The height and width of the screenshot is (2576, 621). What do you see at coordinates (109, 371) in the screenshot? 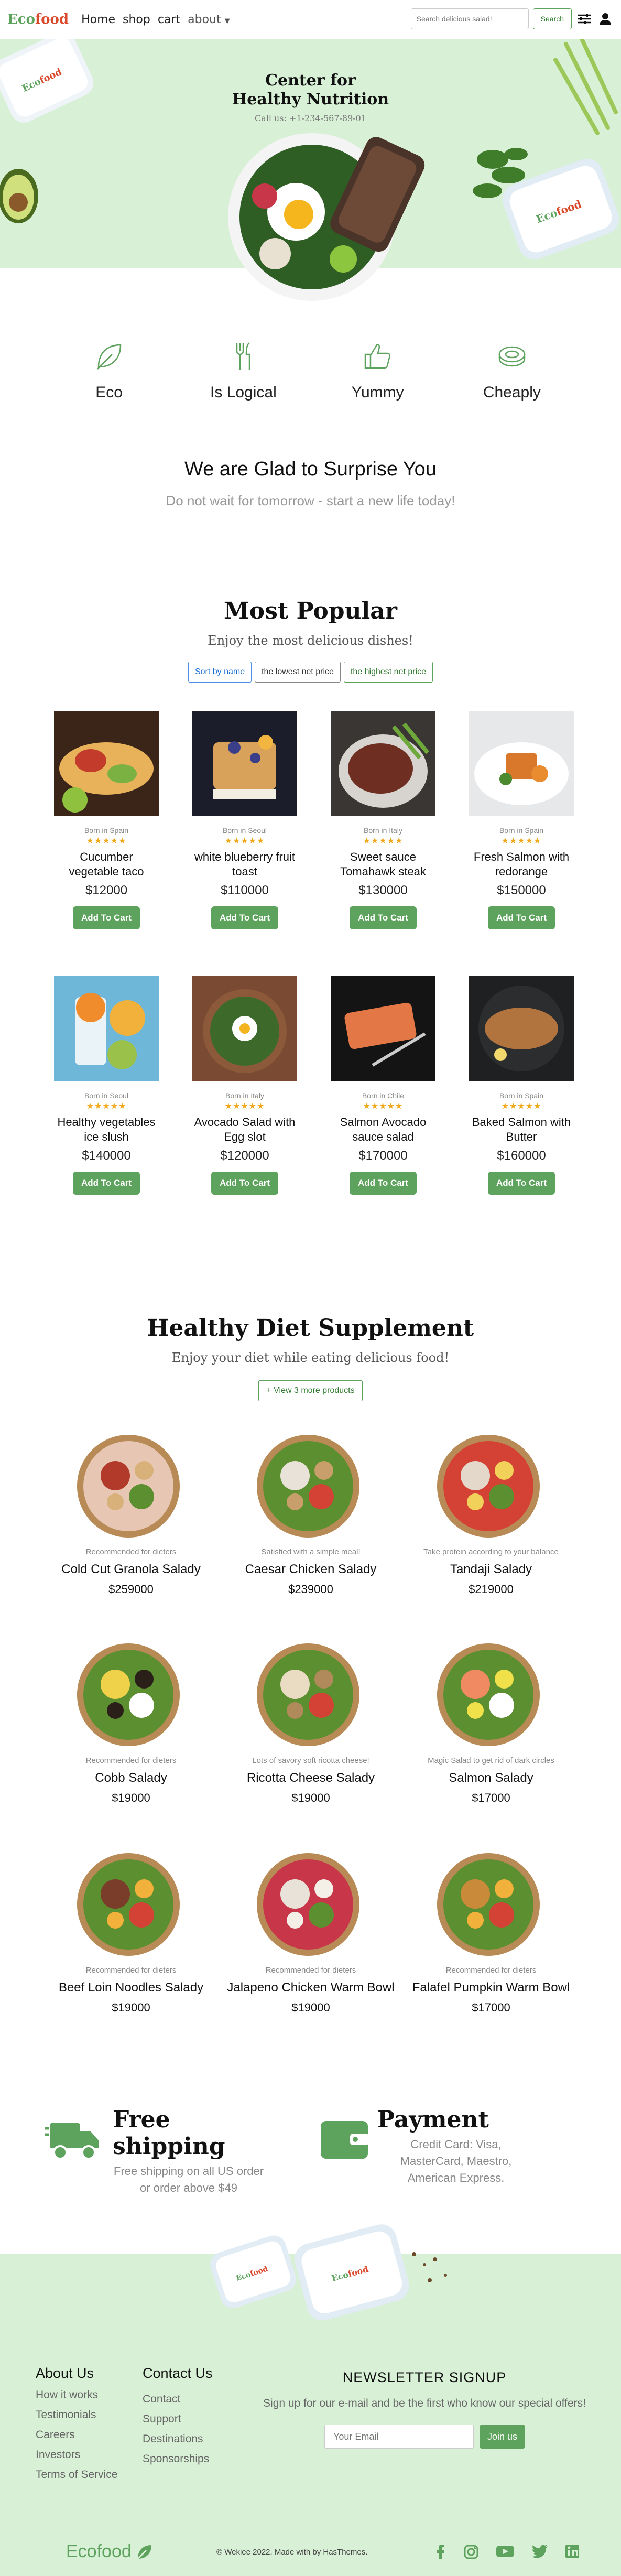
I see `feature-eco: Eco` at bounding box center [109, 371].